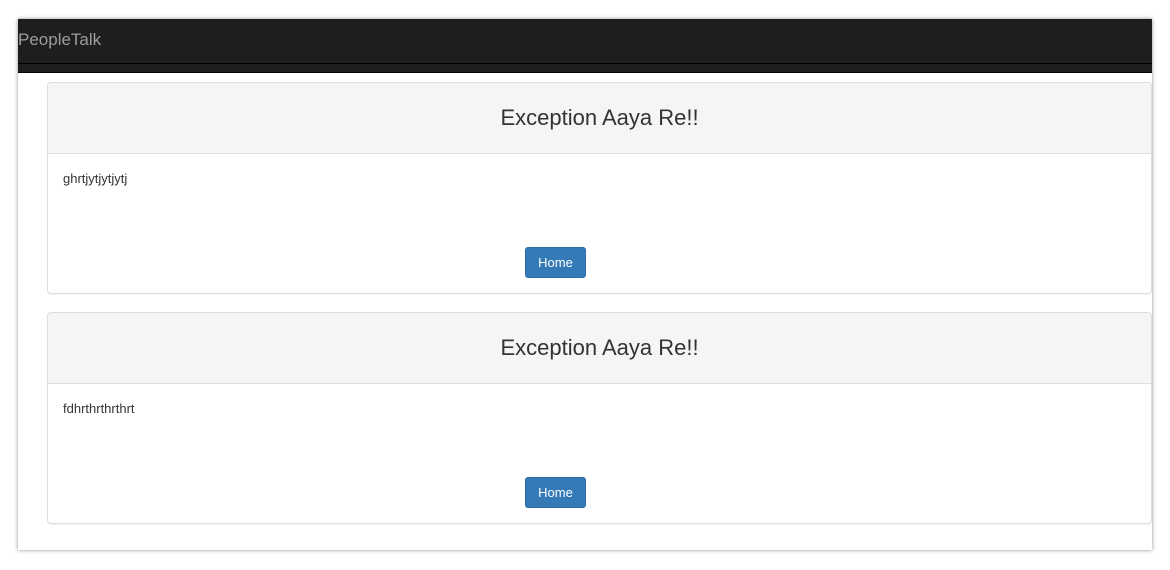 Image resolution: width=1170 pixels, height=570 pixels. Describe the element at coordinates (585, 68) in the screenshot. I see `navbar-strip` at that location.